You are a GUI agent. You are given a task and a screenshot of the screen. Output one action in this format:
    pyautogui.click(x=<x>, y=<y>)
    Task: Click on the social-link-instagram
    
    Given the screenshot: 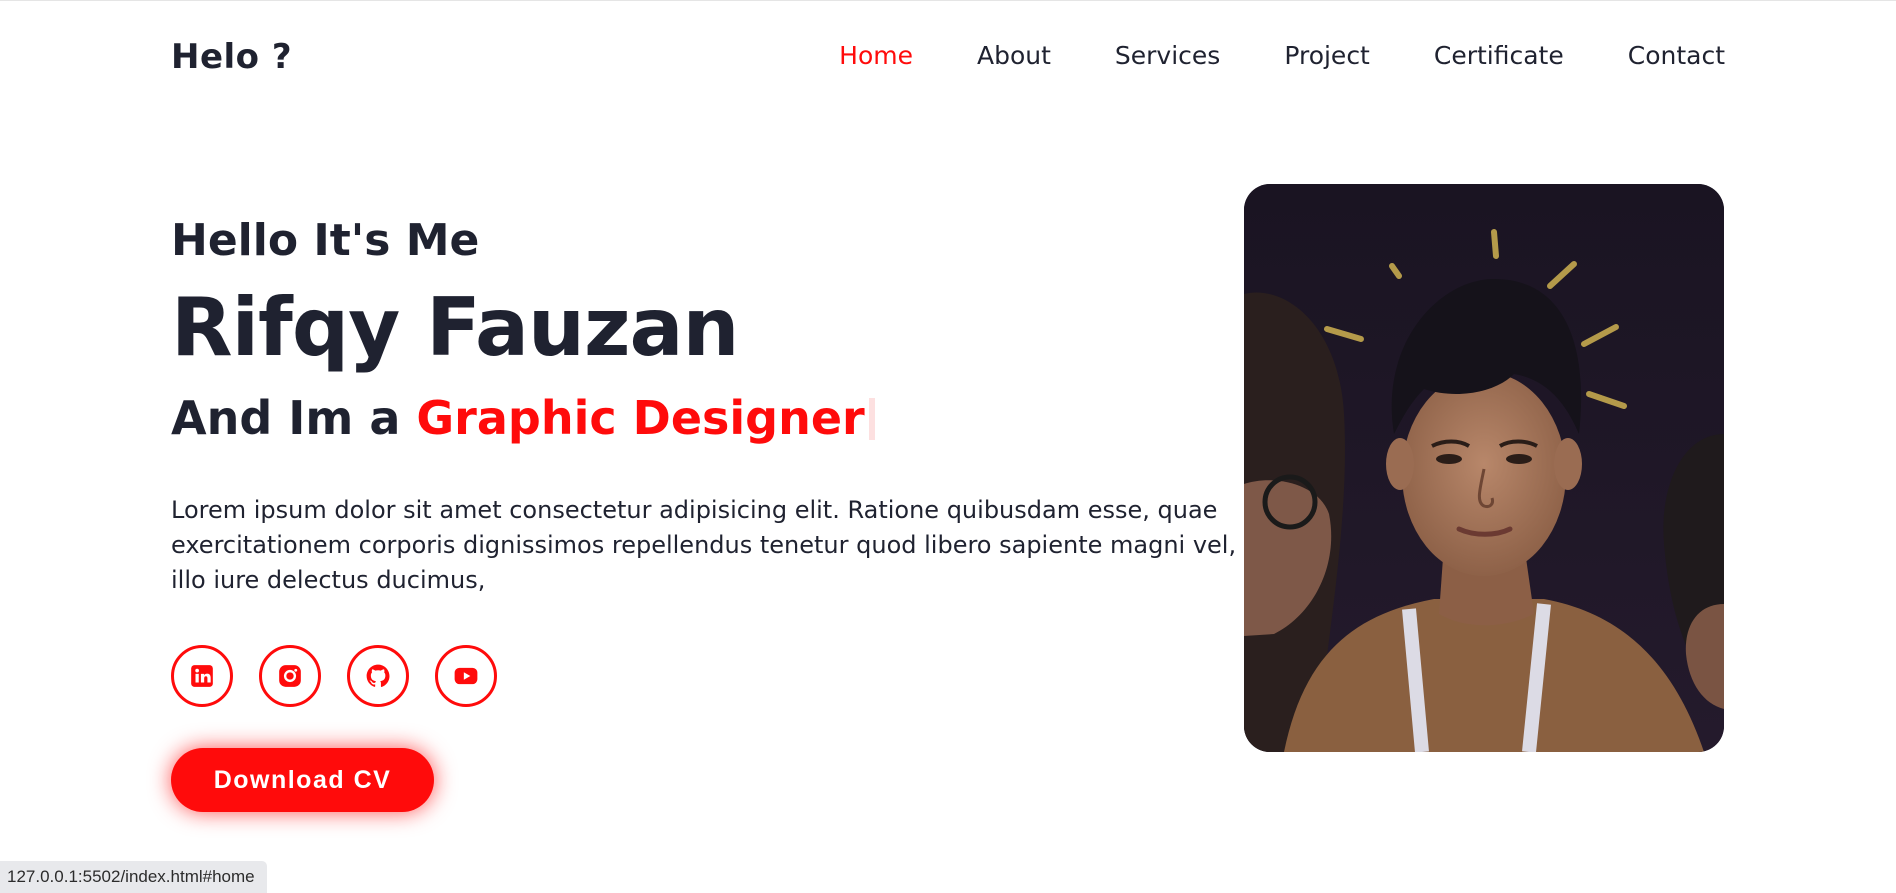 What is the action you would take?
    pyautogui.click(x=290, y=676)
    